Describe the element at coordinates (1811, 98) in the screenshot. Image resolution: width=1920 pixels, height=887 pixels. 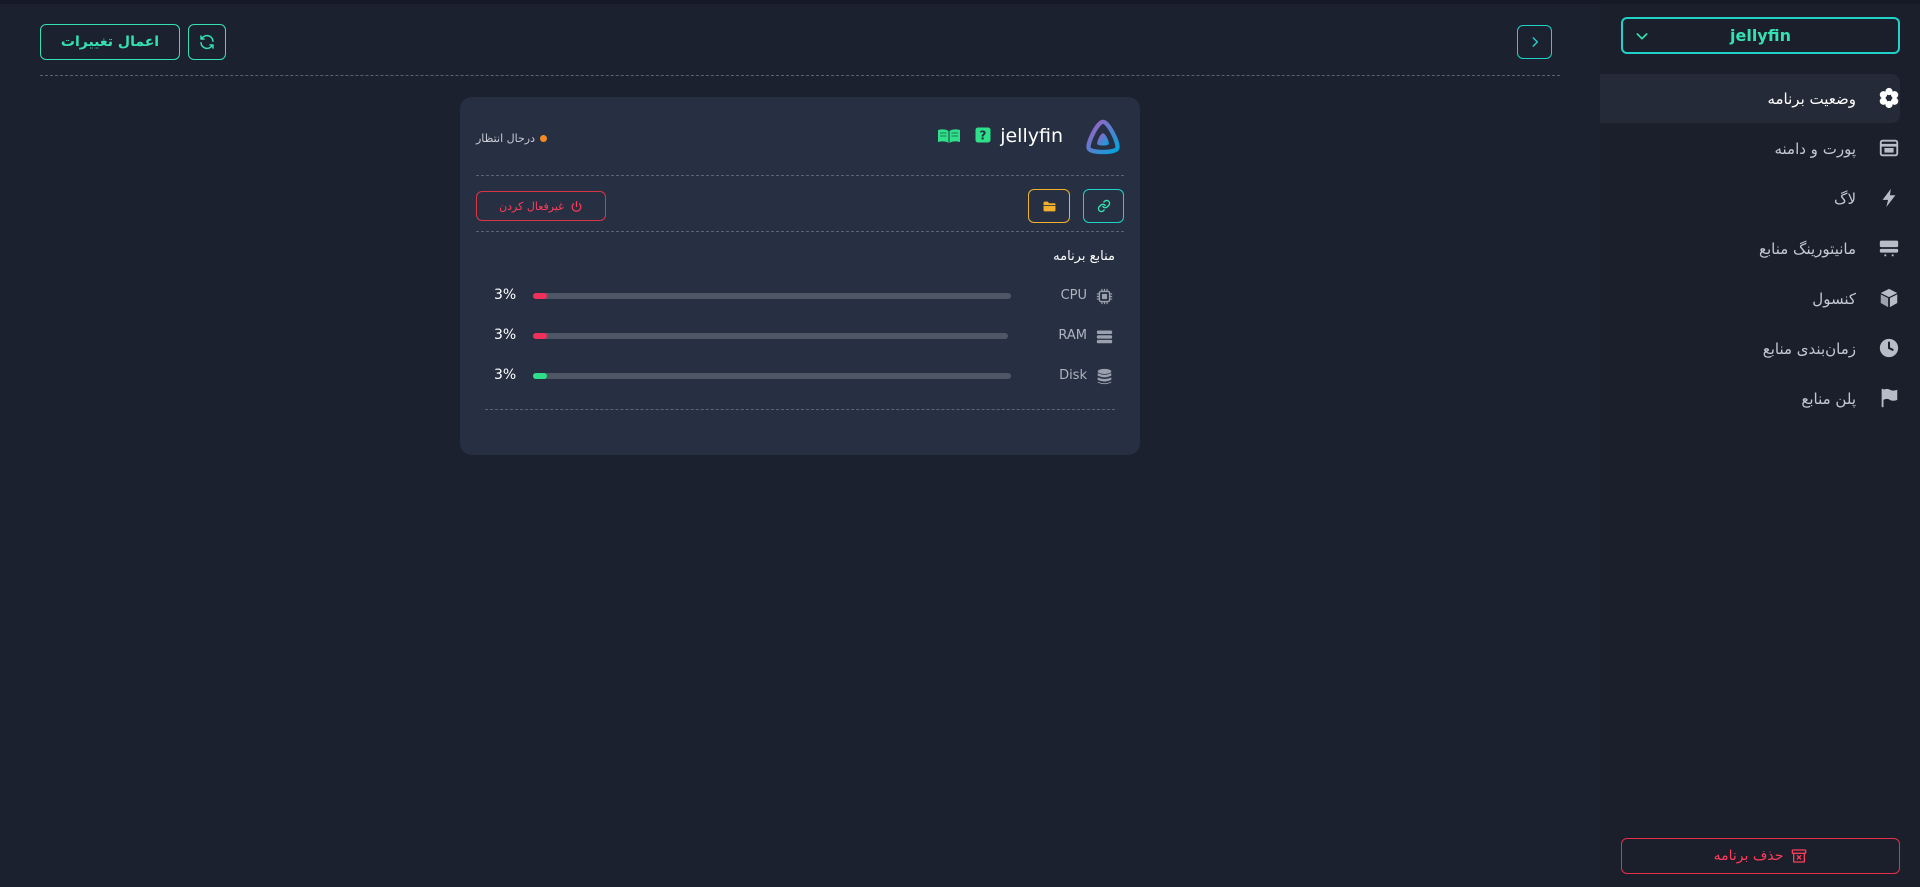
I see `sidebar-item-label: وضعیت برنامه` at that location.